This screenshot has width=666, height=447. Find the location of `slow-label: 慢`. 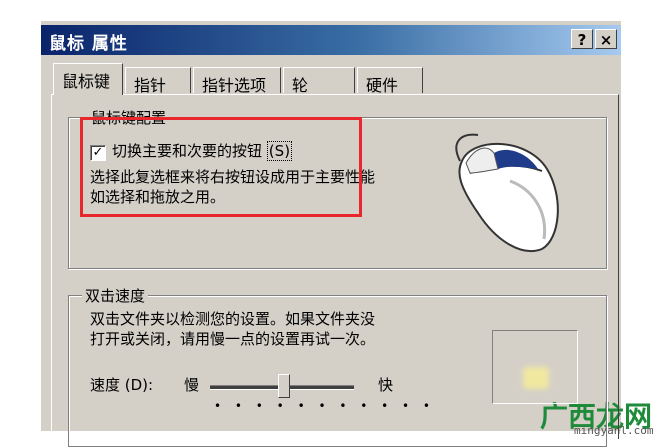

slow-label: 慢 is located at coordinates (192, 385).